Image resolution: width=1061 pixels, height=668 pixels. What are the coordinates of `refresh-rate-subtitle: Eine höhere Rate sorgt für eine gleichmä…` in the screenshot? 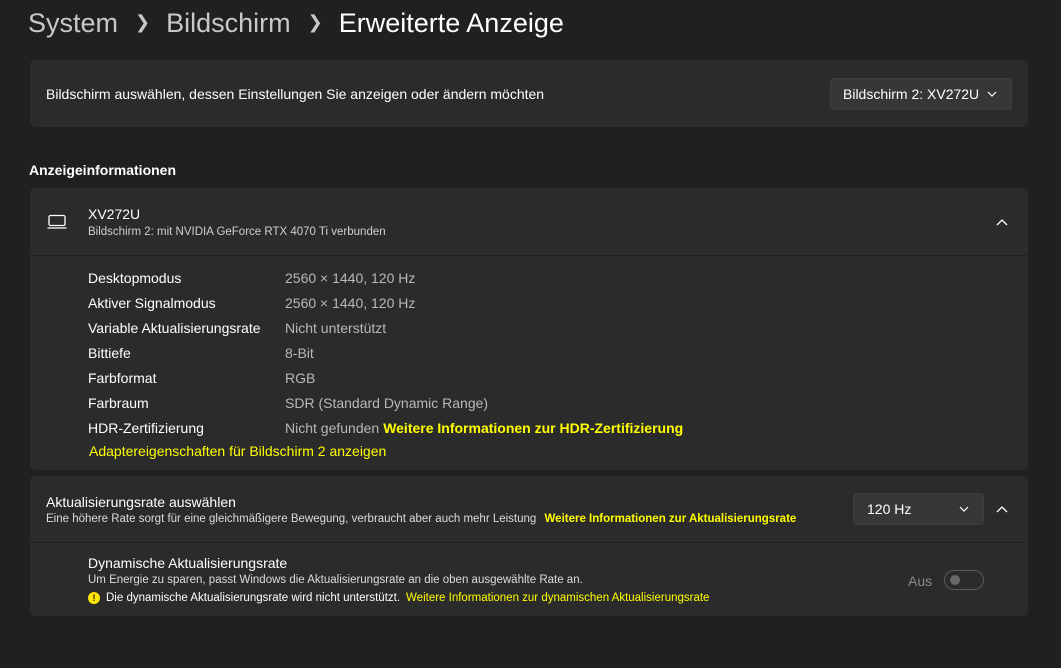 It's located at (421, 519).